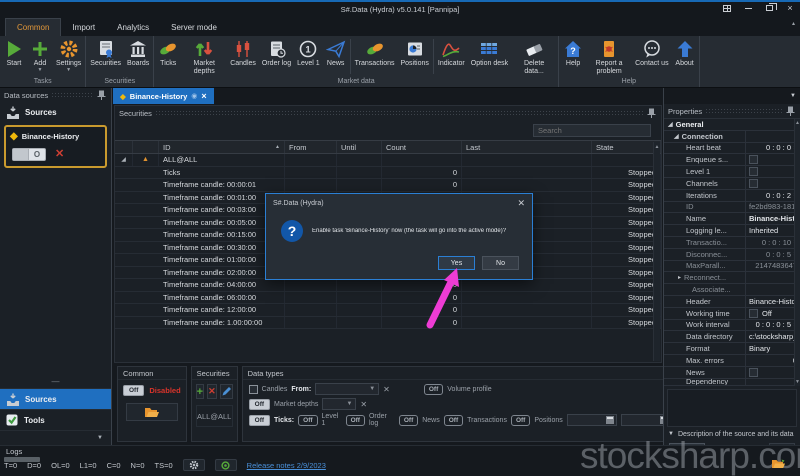  Describe the element at coordinates (311, 147) in the screenshot. I see `col-from: From` at that location.